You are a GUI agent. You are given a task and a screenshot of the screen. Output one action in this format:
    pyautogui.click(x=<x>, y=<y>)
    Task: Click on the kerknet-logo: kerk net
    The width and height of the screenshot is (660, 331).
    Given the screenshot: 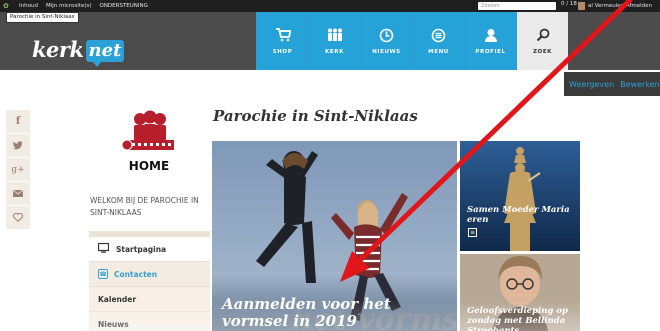 What is the action you would take?
    pyautogui.click(x=78, y=50)
    